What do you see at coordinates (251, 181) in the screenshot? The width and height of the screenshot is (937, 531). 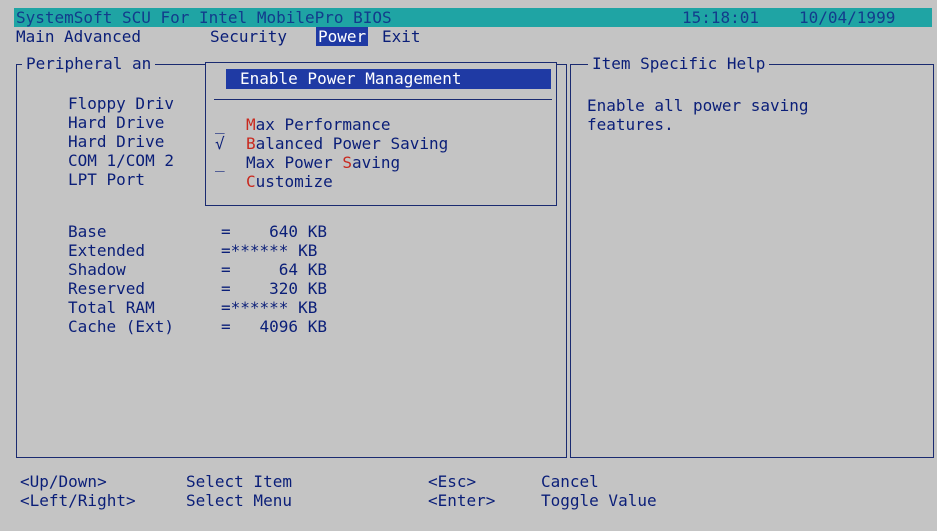 I see `hotkey-c: C` at bounding box center [251, 181].